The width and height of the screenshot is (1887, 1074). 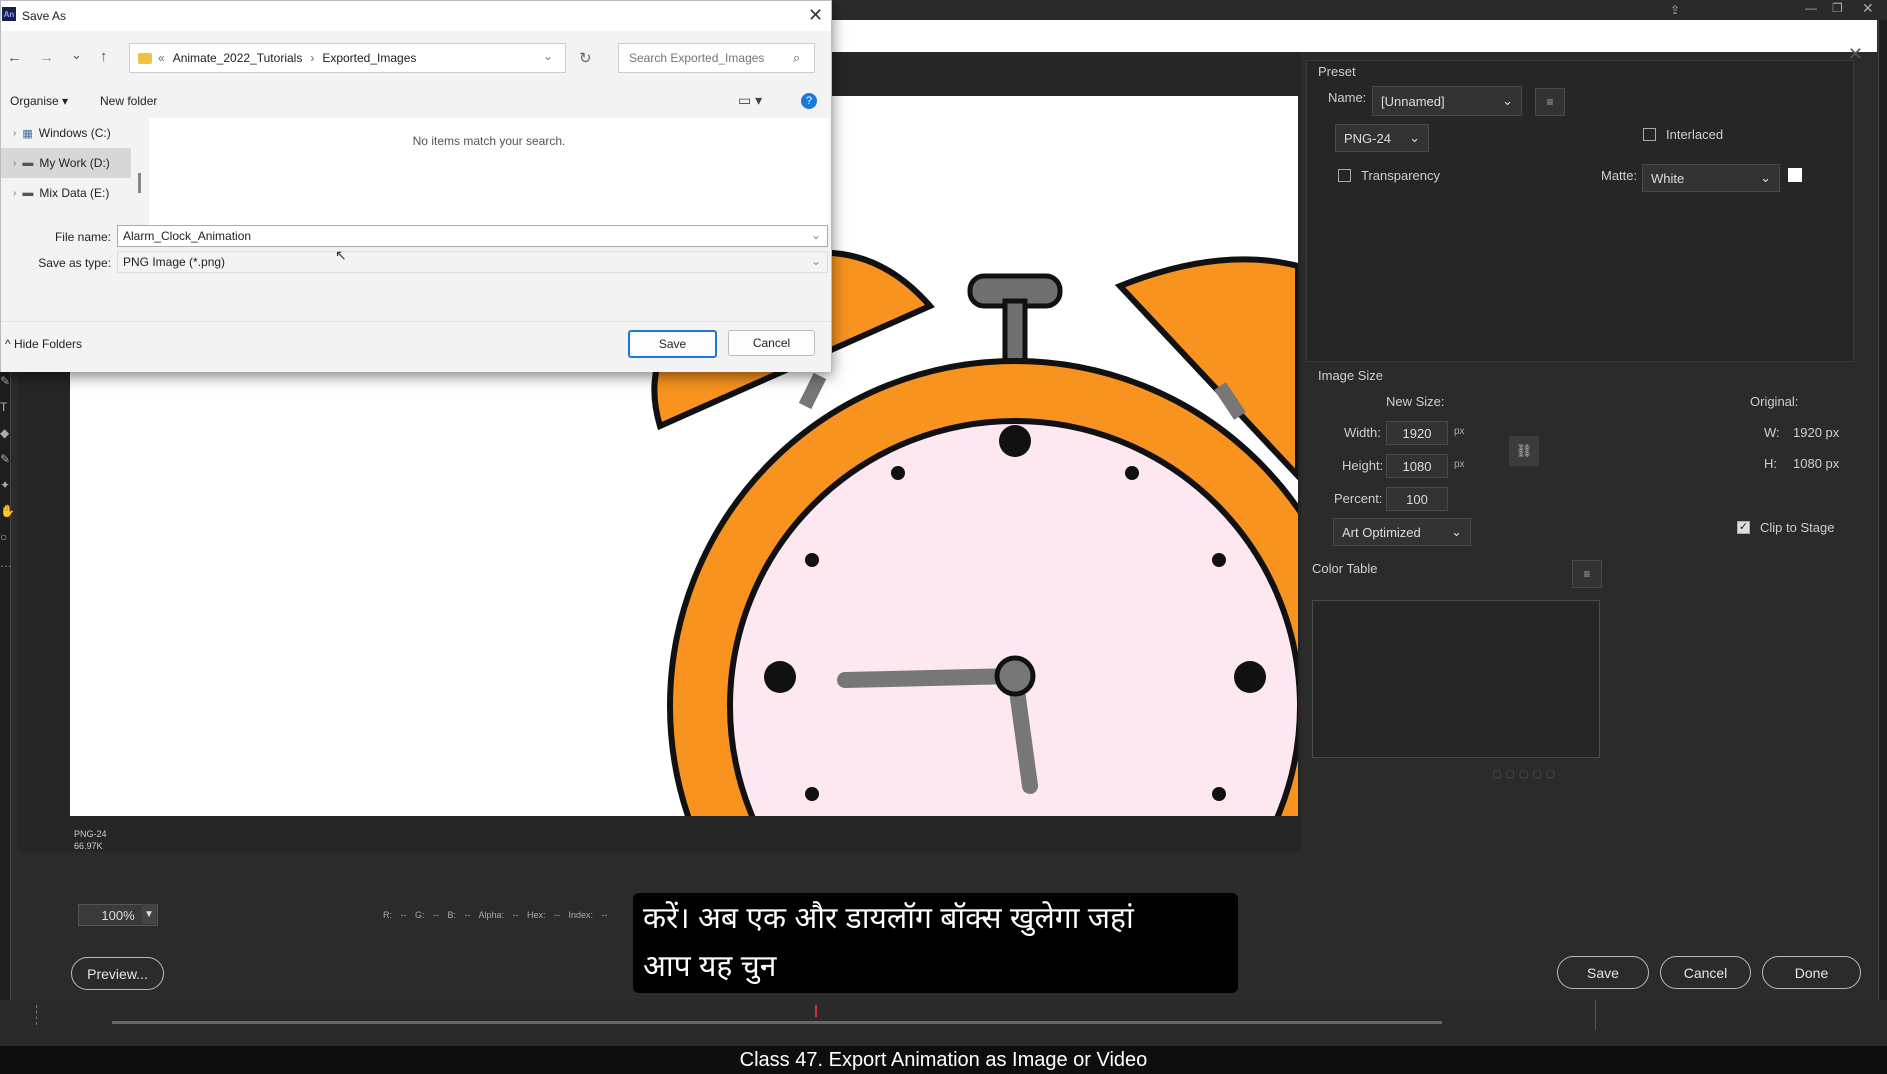 I want to click on percent-label: Percent:, so click(x=1358, y=498).